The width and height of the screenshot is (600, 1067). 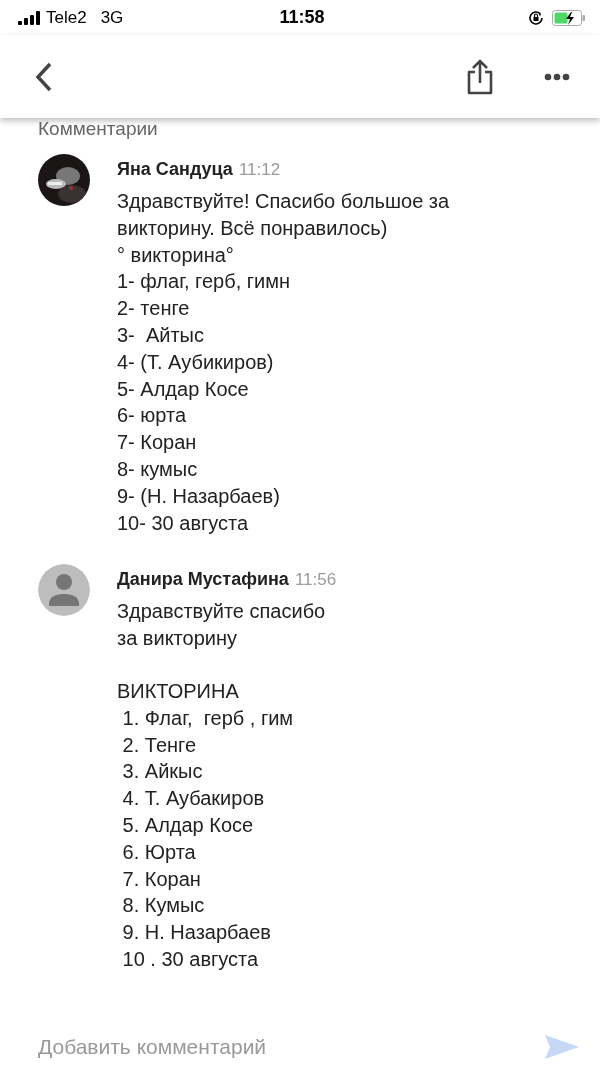 I want to click on comment-line: 3. Айкыс, so click(x=162, y=772).